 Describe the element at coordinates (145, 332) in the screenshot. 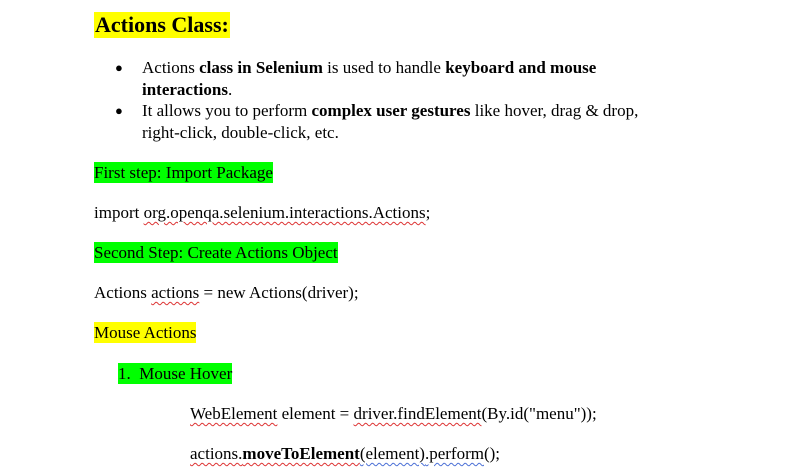

I see `mouse-actions-heading: Mouse Actions` at that location.